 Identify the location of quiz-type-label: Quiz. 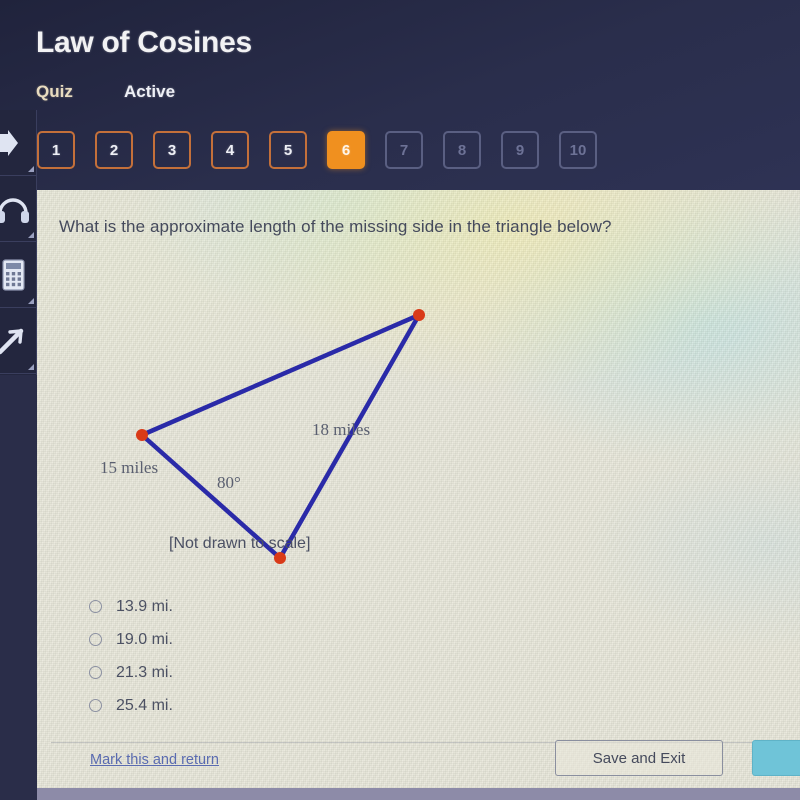
(54, 91).